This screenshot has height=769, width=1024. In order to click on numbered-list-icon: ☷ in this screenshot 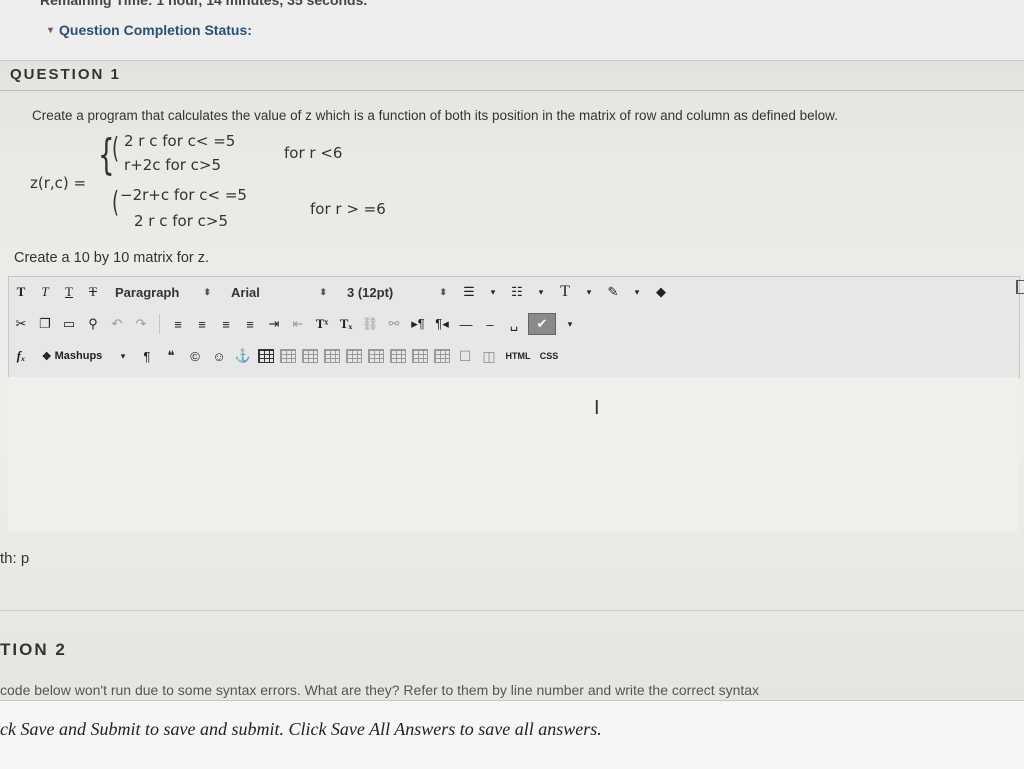, I will do `click(517, 292)`.